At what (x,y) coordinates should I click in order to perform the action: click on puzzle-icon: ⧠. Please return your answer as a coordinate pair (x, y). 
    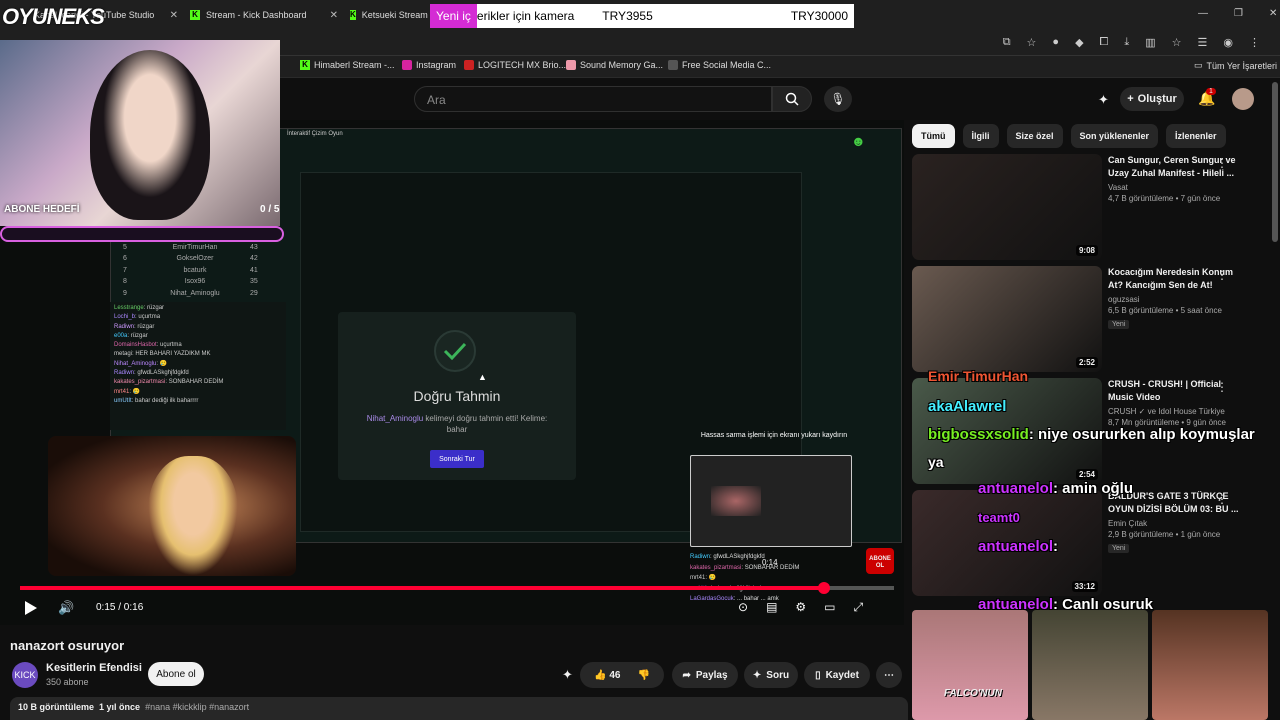
    Looking at the image, I should click on (1104, 42).